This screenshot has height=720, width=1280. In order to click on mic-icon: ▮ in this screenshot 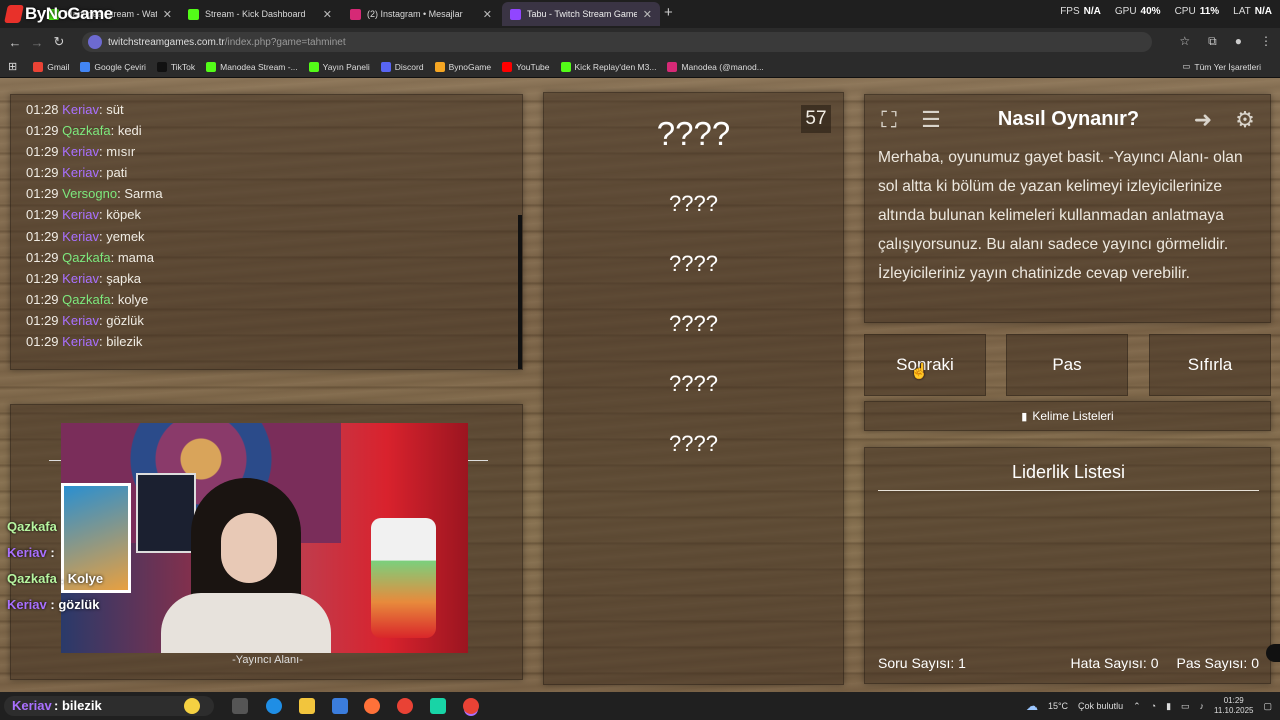, I will do `click(1168, 706)`.